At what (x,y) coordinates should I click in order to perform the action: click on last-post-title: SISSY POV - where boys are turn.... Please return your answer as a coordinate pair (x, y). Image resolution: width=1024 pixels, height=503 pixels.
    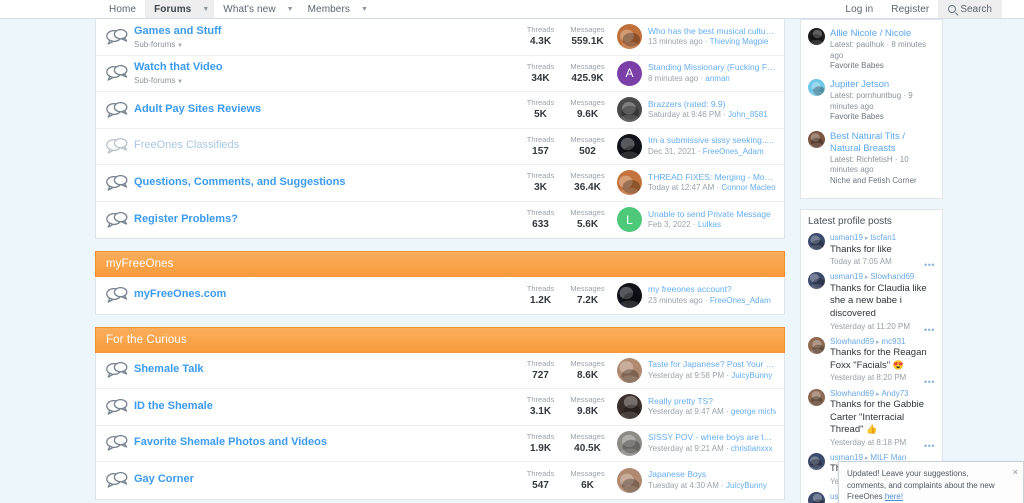
    Looking at the image, I should click on (712, 437).